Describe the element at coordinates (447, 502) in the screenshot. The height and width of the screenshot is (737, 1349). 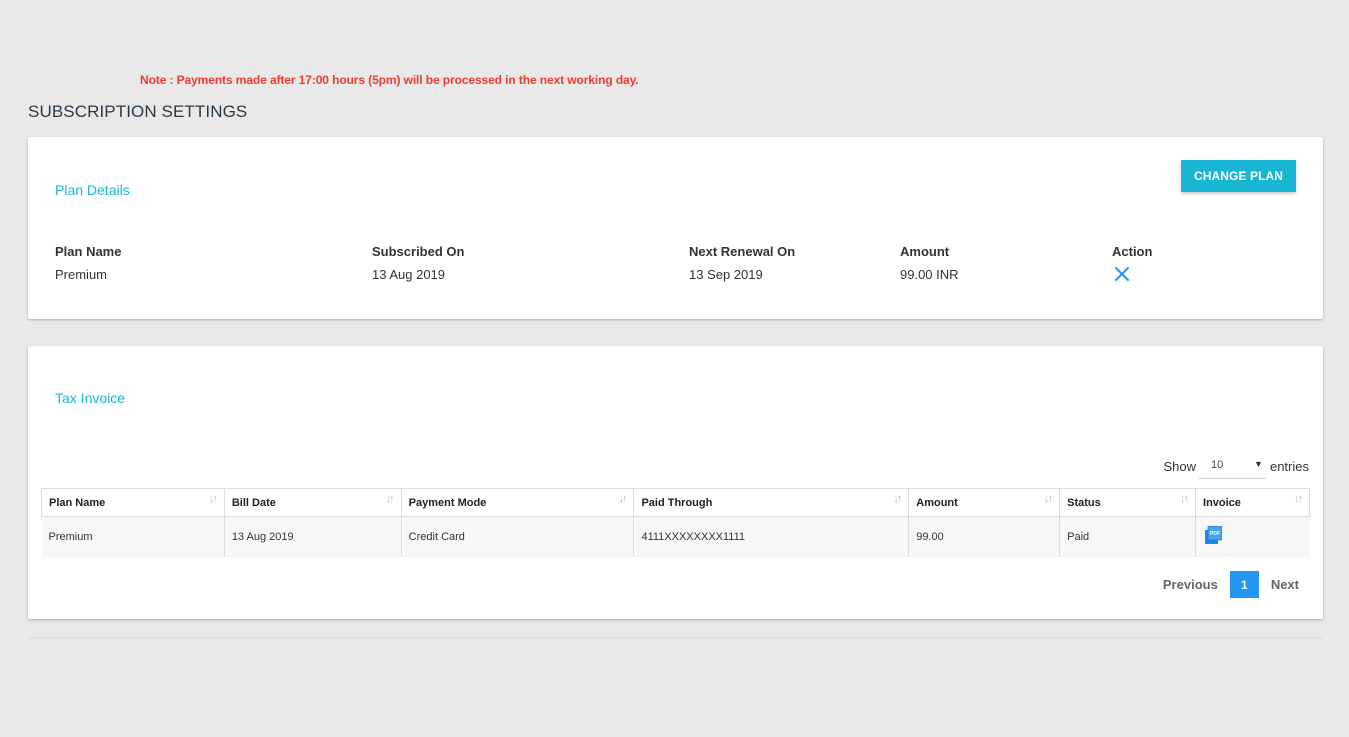
I see `col-payment-mode-label: Payment Mode` at that location.